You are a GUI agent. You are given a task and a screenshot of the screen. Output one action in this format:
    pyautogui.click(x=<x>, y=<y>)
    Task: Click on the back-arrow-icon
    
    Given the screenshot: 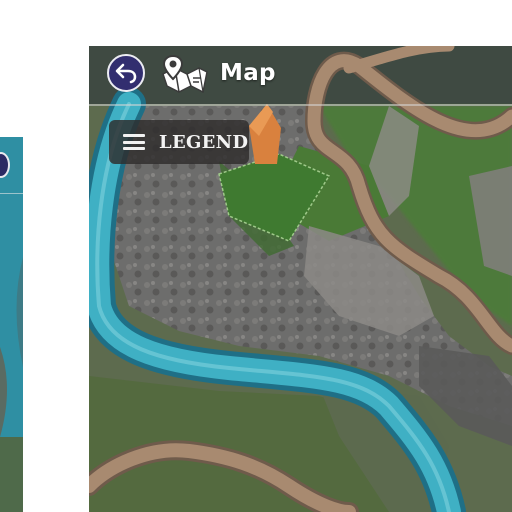 What is the action you would take?
    pyautogui.click(x=126, y=73)
    